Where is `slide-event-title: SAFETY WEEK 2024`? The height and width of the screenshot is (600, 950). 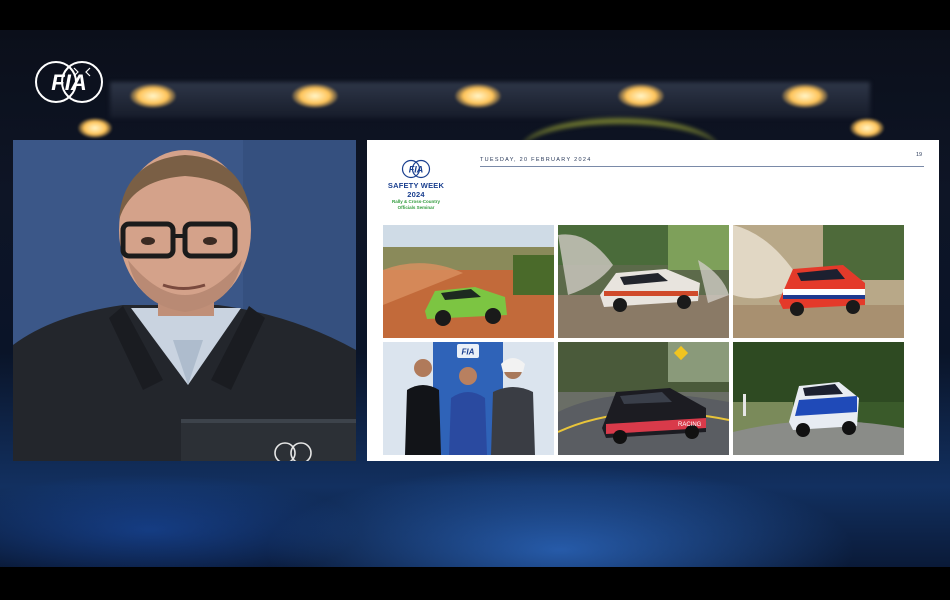
slide-event-title: SAFETY WEEK 2024 is located at coordinates (416, 190).